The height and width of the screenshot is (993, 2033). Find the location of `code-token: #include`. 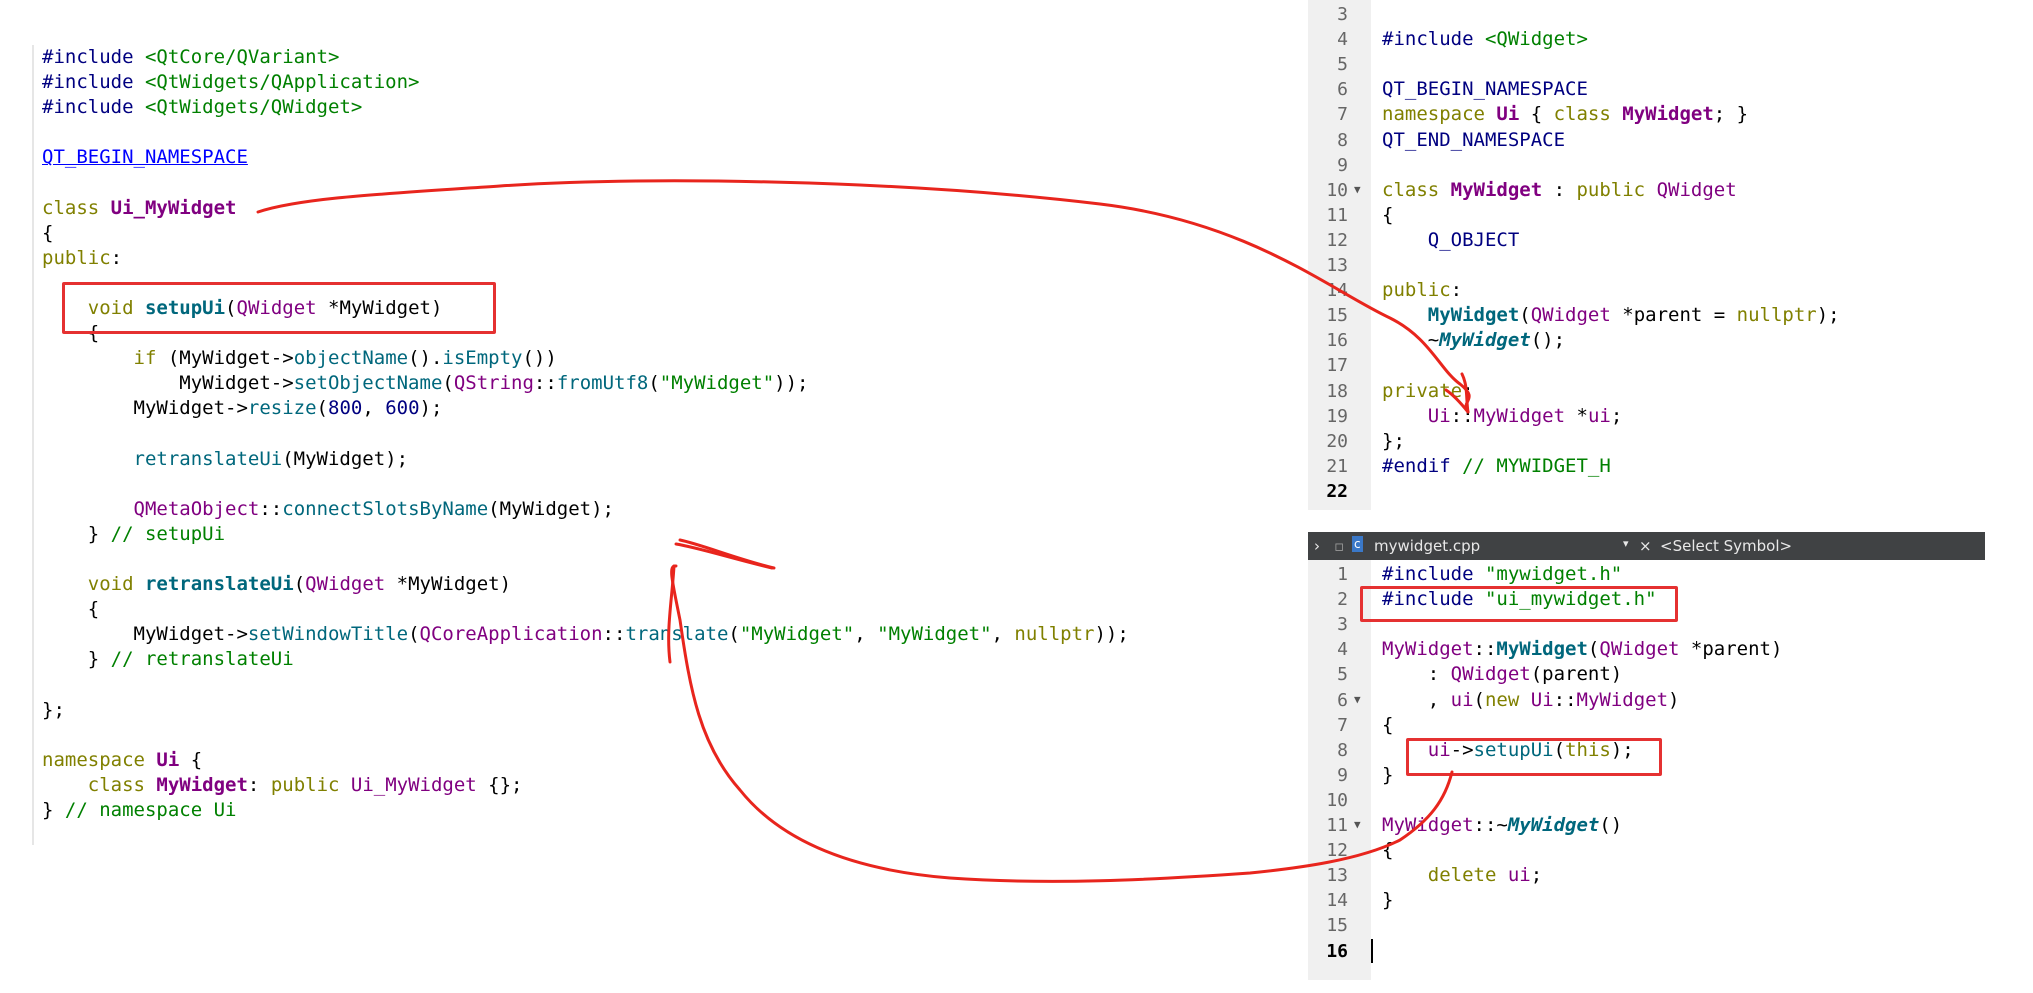

code-token: #include is located at coordinates (93, 57).